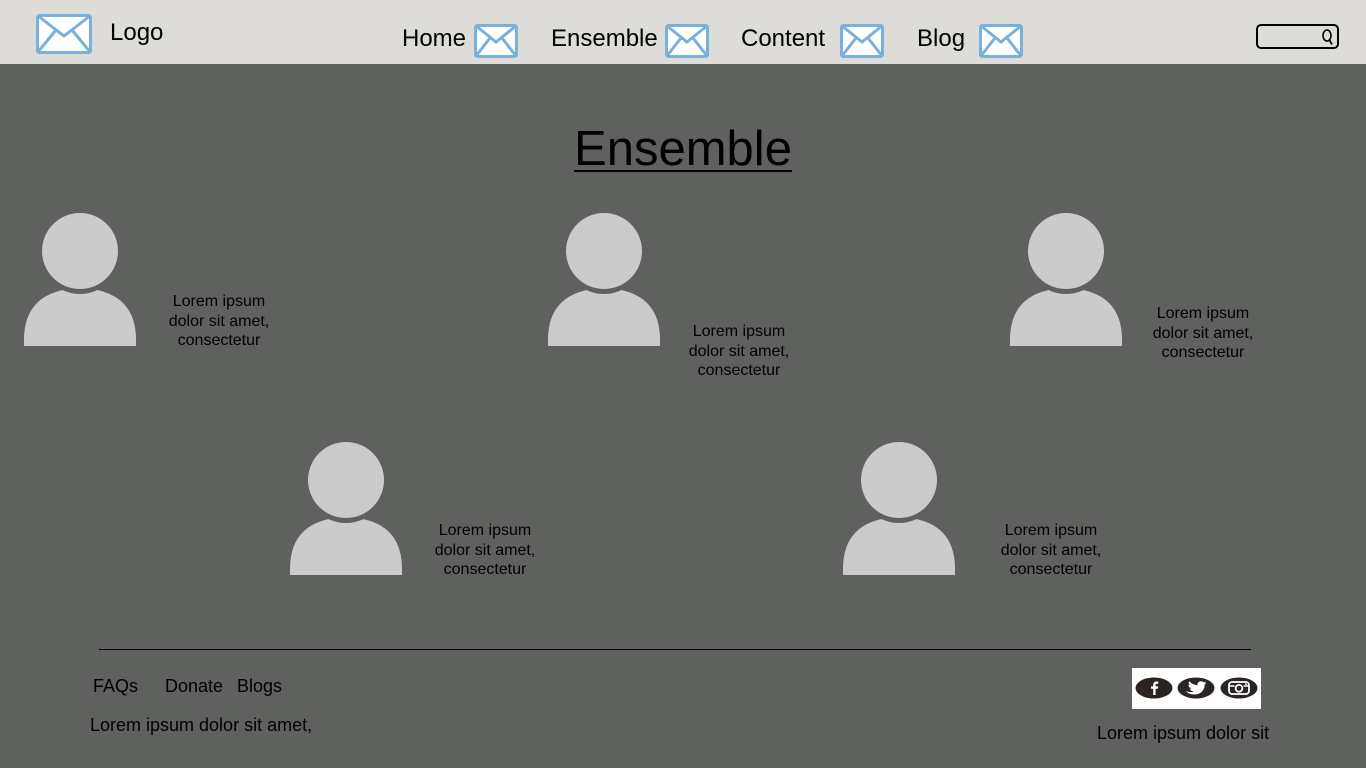  I want to click on nav-item-content: Content, so click(814, 40).